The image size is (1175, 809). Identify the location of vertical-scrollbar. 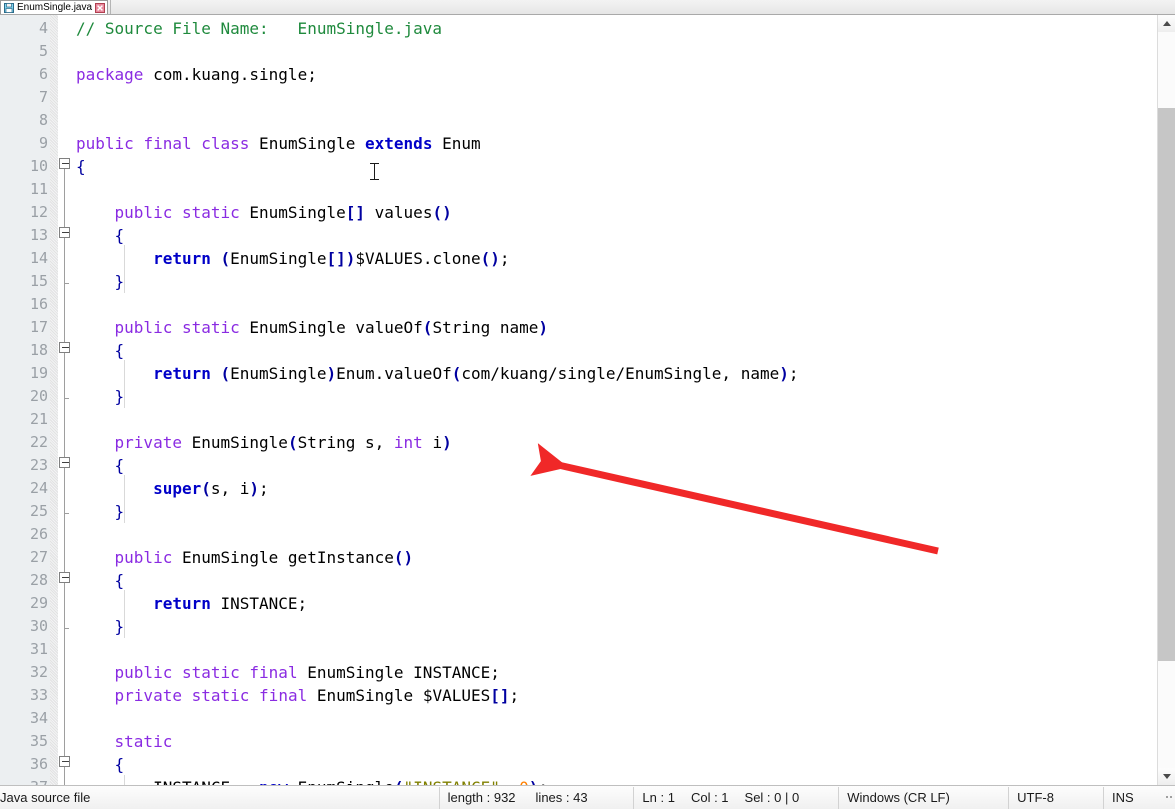
(1166, 400).